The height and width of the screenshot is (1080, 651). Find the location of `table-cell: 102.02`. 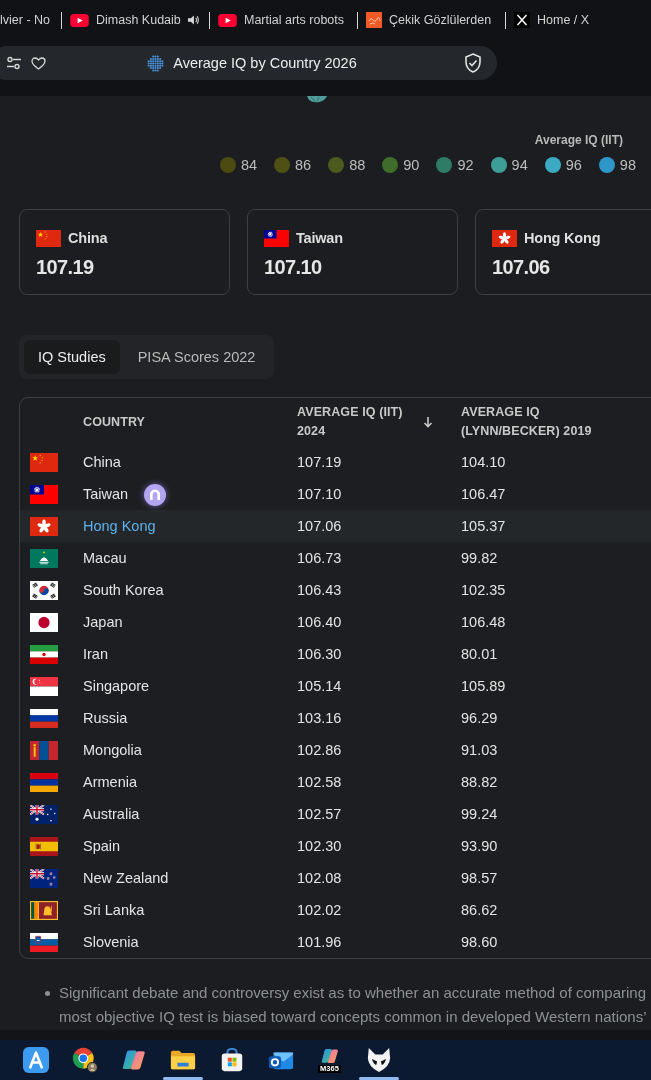

table-cell: 102.02 is located at coordinates (319, 910).